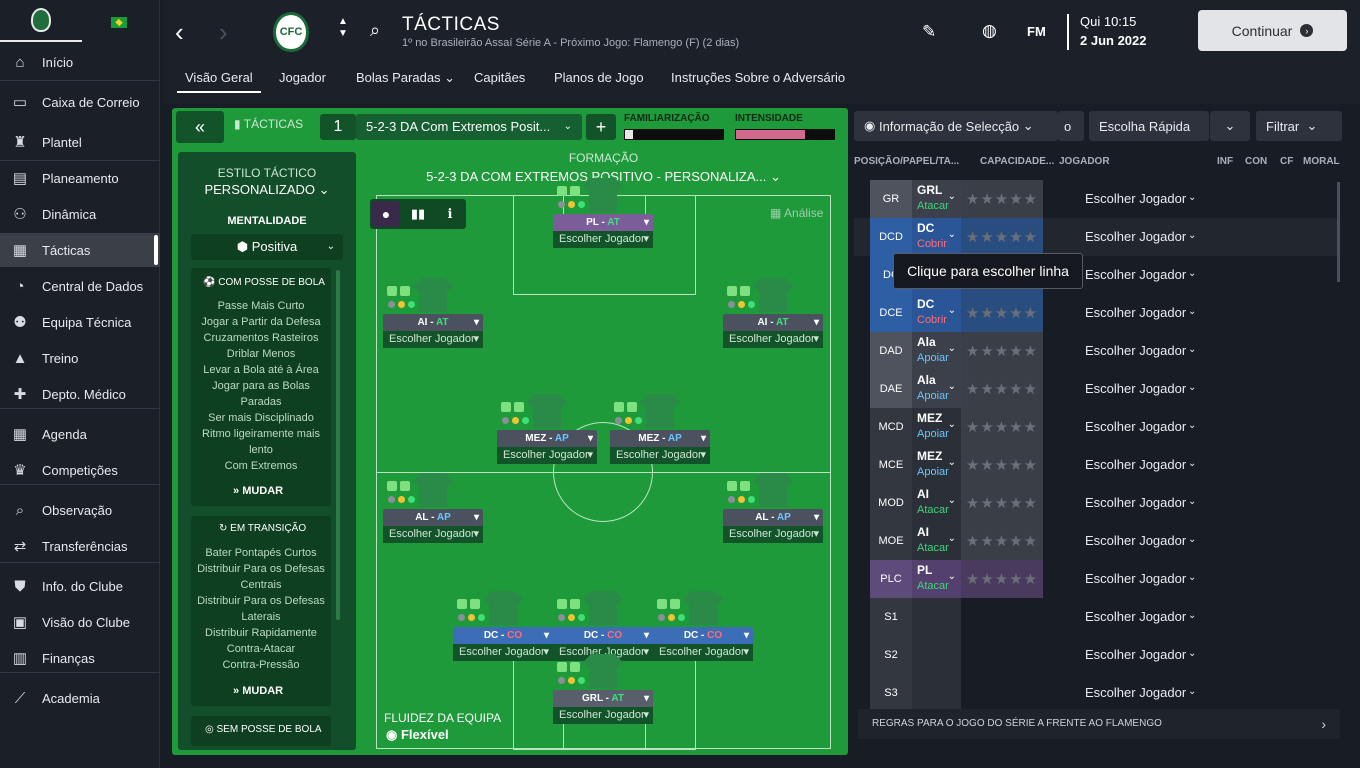 The image size is (1360, 768). I want to click on tactics-toggle: ▮ TÁCTICAS, so click(268, 124).